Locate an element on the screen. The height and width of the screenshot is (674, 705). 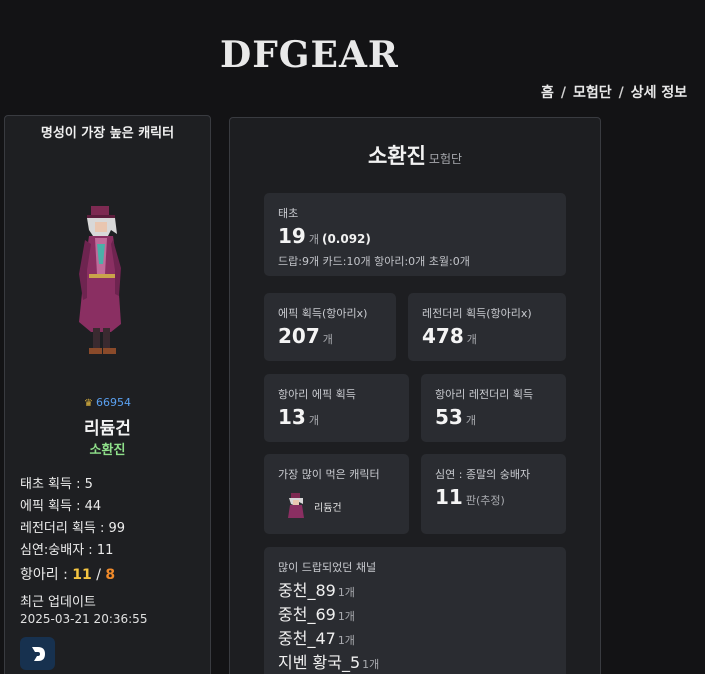
taecho-box: 태초 19 개 (0.092) 드랍:9개 카드:10개 항아리:0개 초월:0개 is located at coordinates (415, 234).